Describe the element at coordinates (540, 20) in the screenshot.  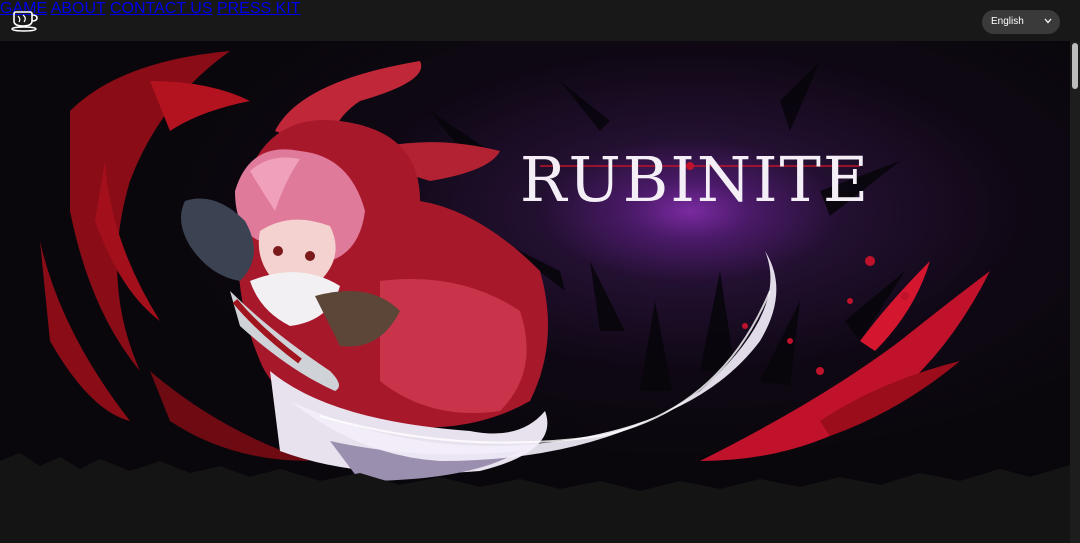
I see `top-navigation-bar: GAME ABOUT CONTACT US PRESS KIT English` at that location.